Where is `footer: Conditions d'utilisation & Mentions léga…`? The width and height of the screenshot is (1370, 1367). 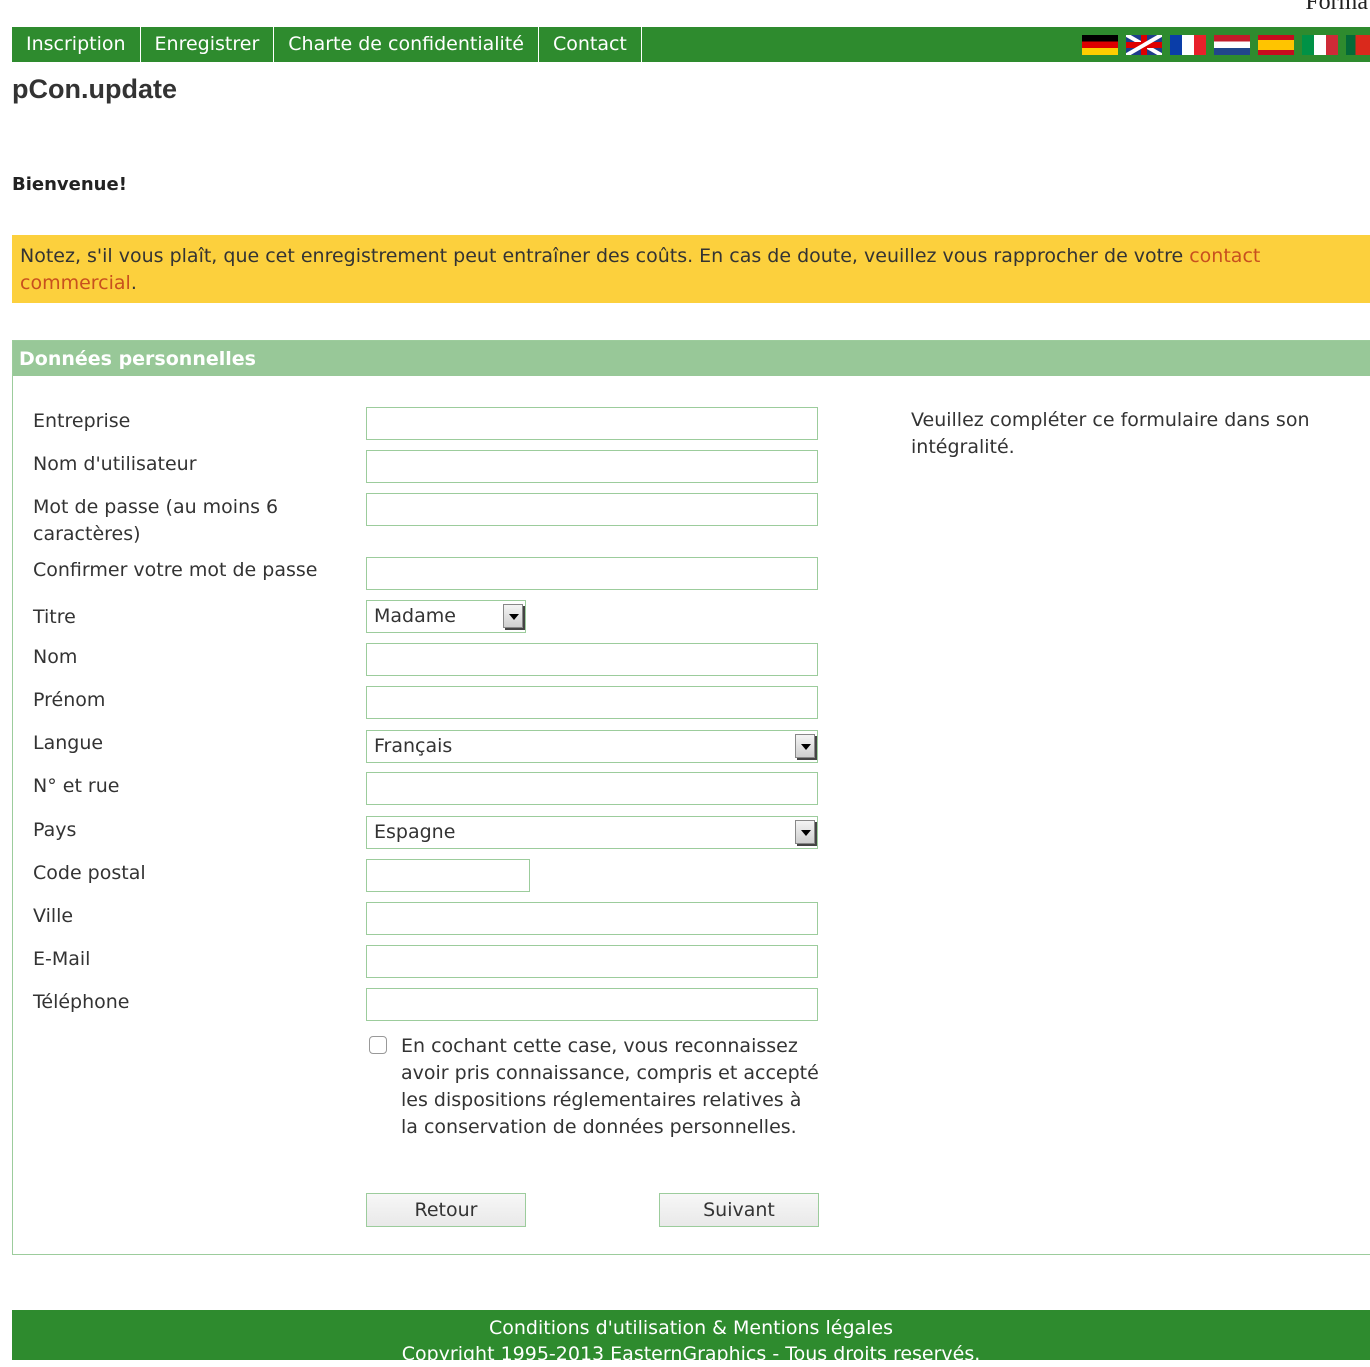
footer: Conditions d'utilisation & Mentions léga… is located at coordinates (691, 1337).